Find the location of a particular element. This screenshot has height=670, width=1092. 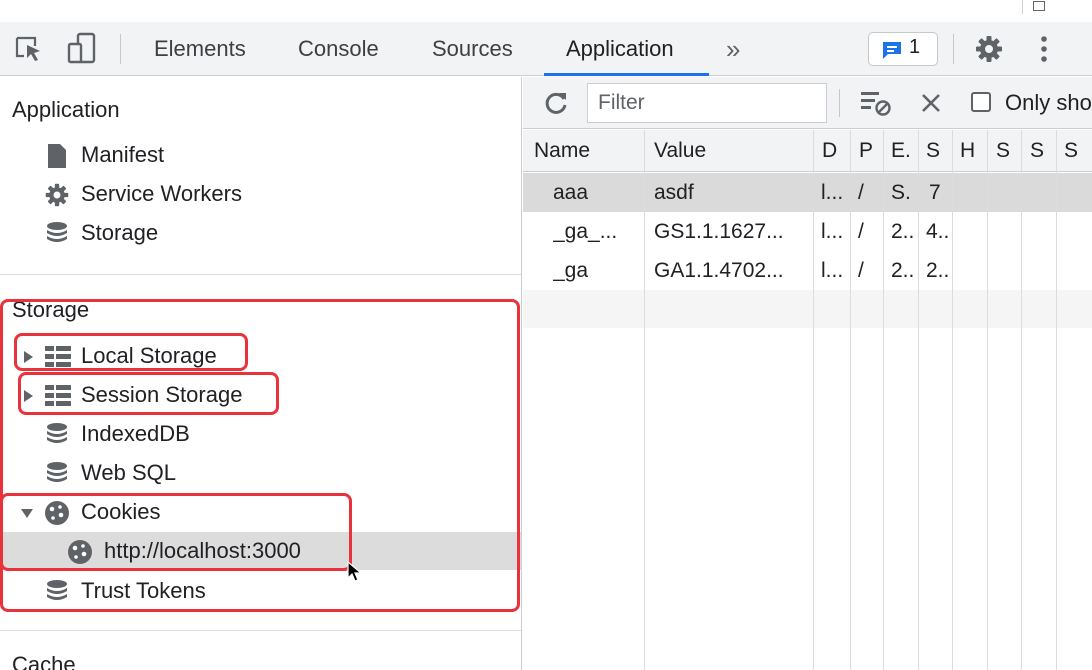

annotation-box-local-storage is located at coordinates (131, 352).